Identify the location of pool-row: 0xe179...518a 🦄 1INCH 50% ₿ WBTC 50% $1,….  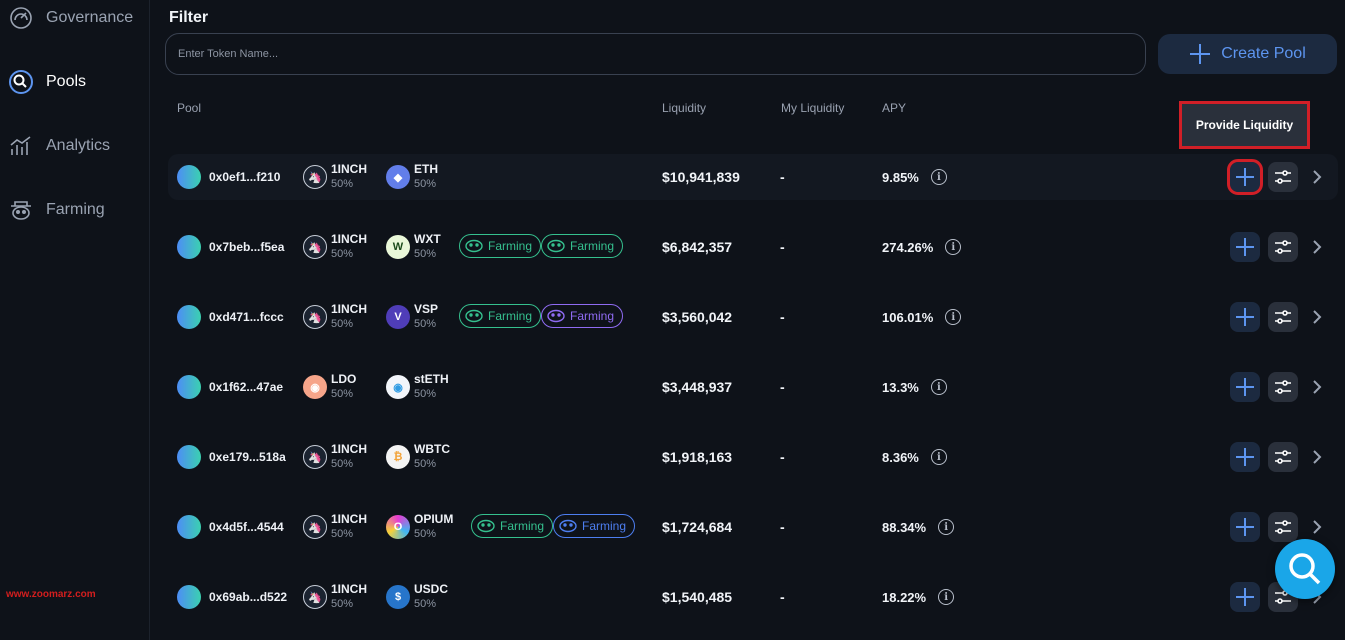
(753, 457).